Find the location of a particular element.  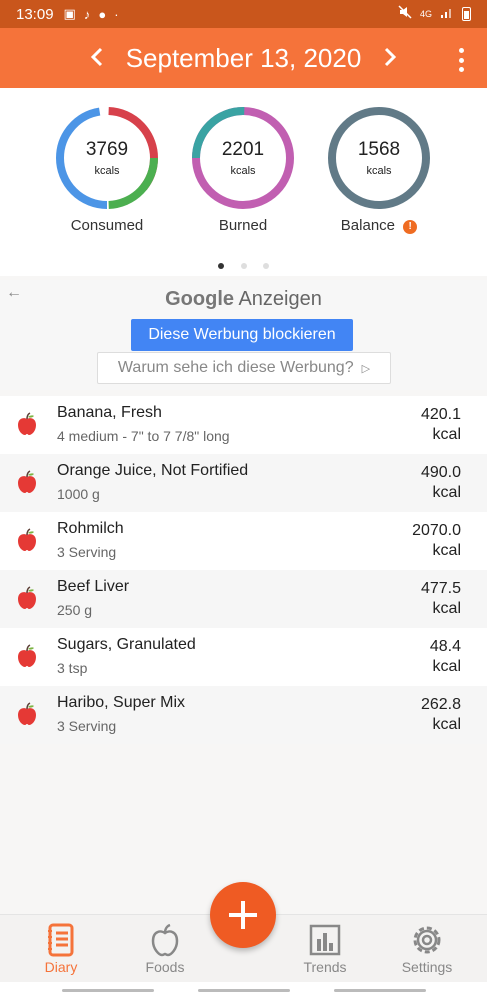

status-time: 13:09 is located at coordinates (35, 14).